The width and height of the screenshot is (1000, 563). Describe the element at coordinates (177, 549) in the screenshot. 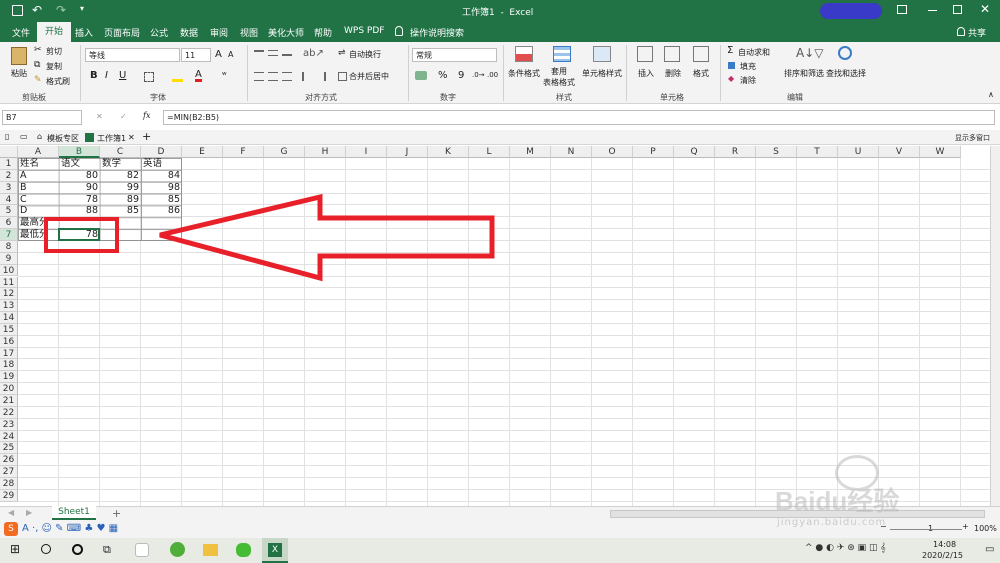

I see `edge-browser-icon` at that location.